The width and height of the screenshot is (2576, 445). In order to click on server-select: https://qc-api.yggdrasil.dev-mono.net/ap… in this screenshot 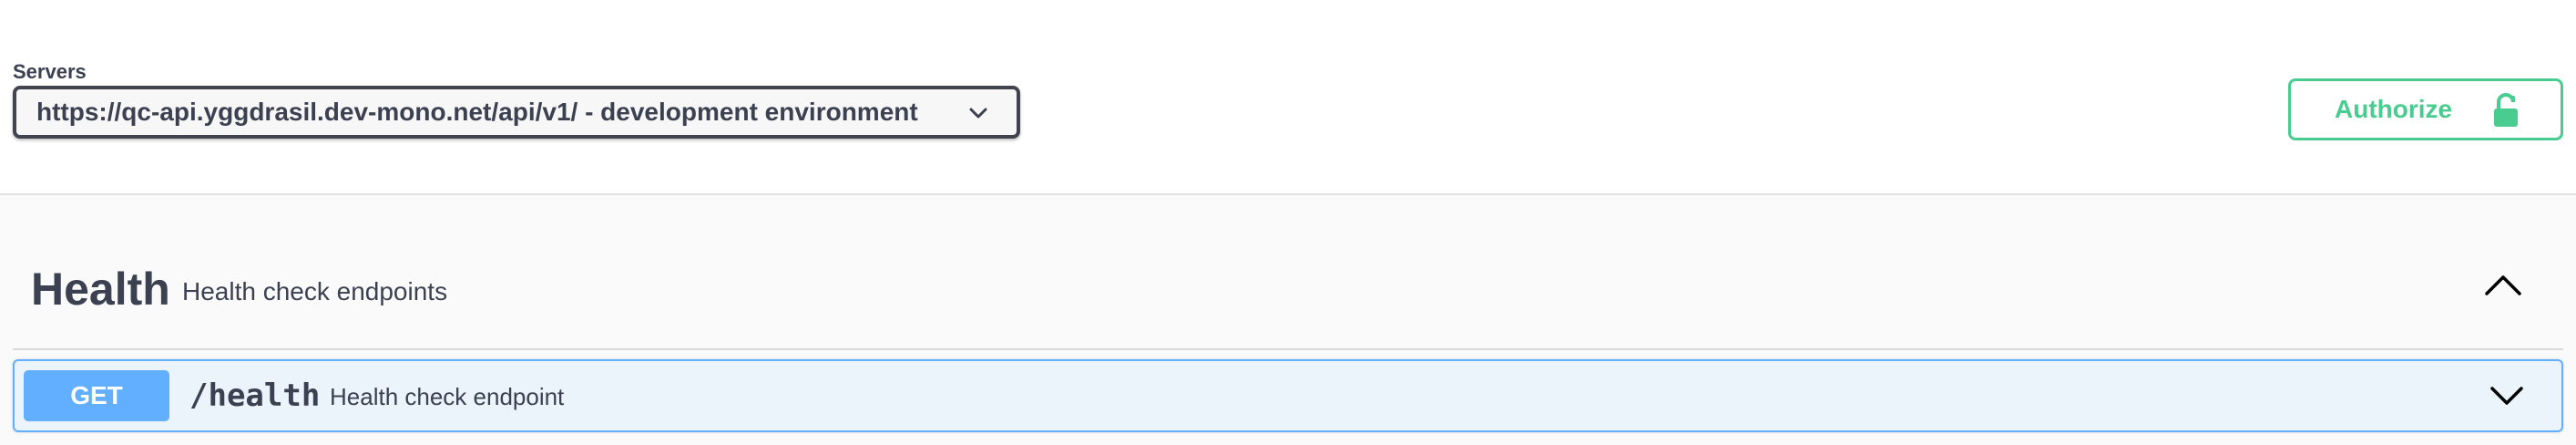, I will do `click(516, 112)`.